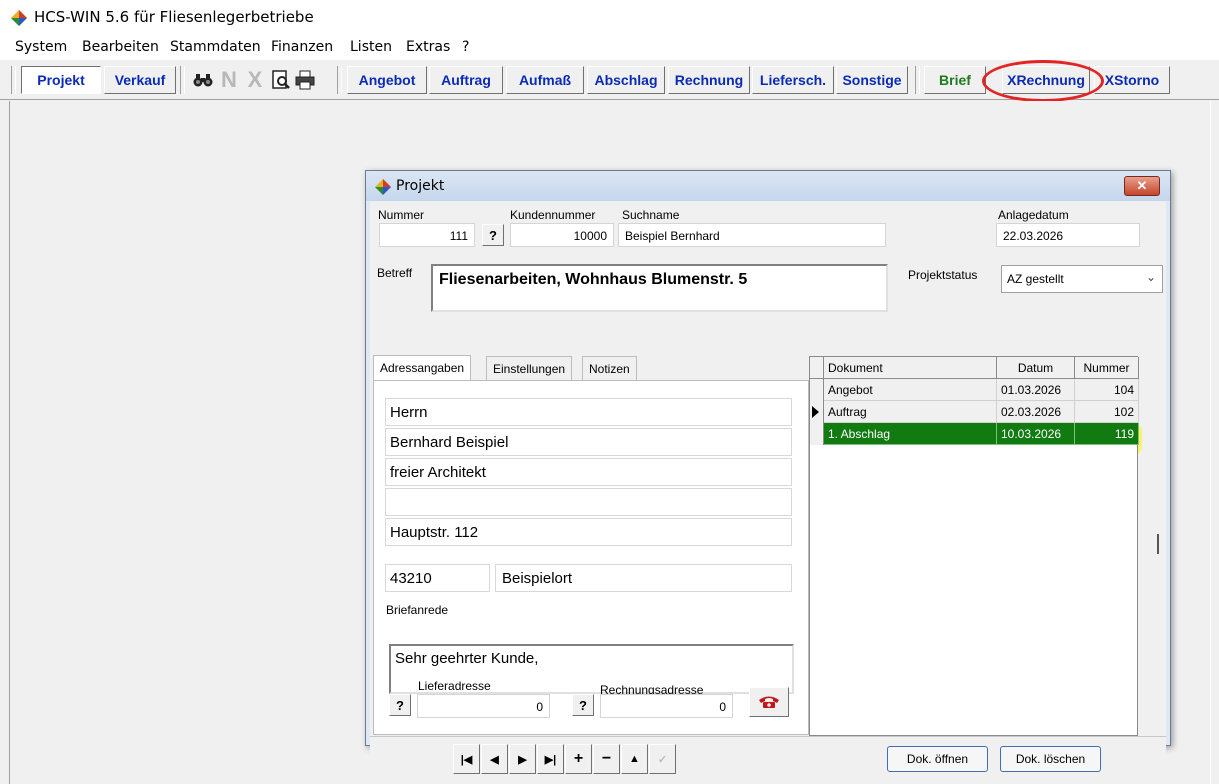 This screenshot has height=784, width=1219. Describe the element at coordinates (428, 47) in the screenshot. I see `menu-extras: Extras` at that location.